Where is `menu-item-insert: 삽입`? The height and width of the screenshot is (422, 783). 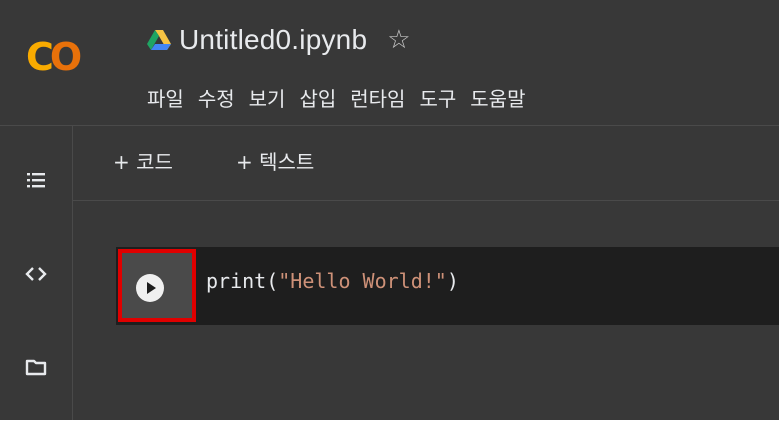
menu-item-insert: 삽입 is located at coordinates (317, 97).